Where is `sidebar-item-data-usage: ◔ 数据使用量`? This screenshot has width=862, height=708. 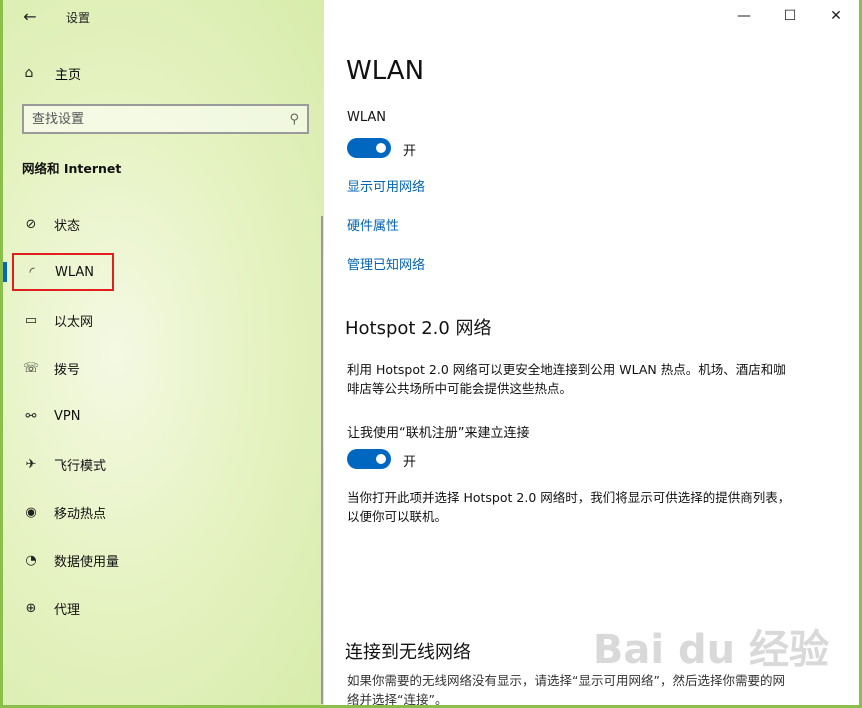 sidebar-item-data-usage: ◔ 数据使用量 is located at coordinates (161, 560).